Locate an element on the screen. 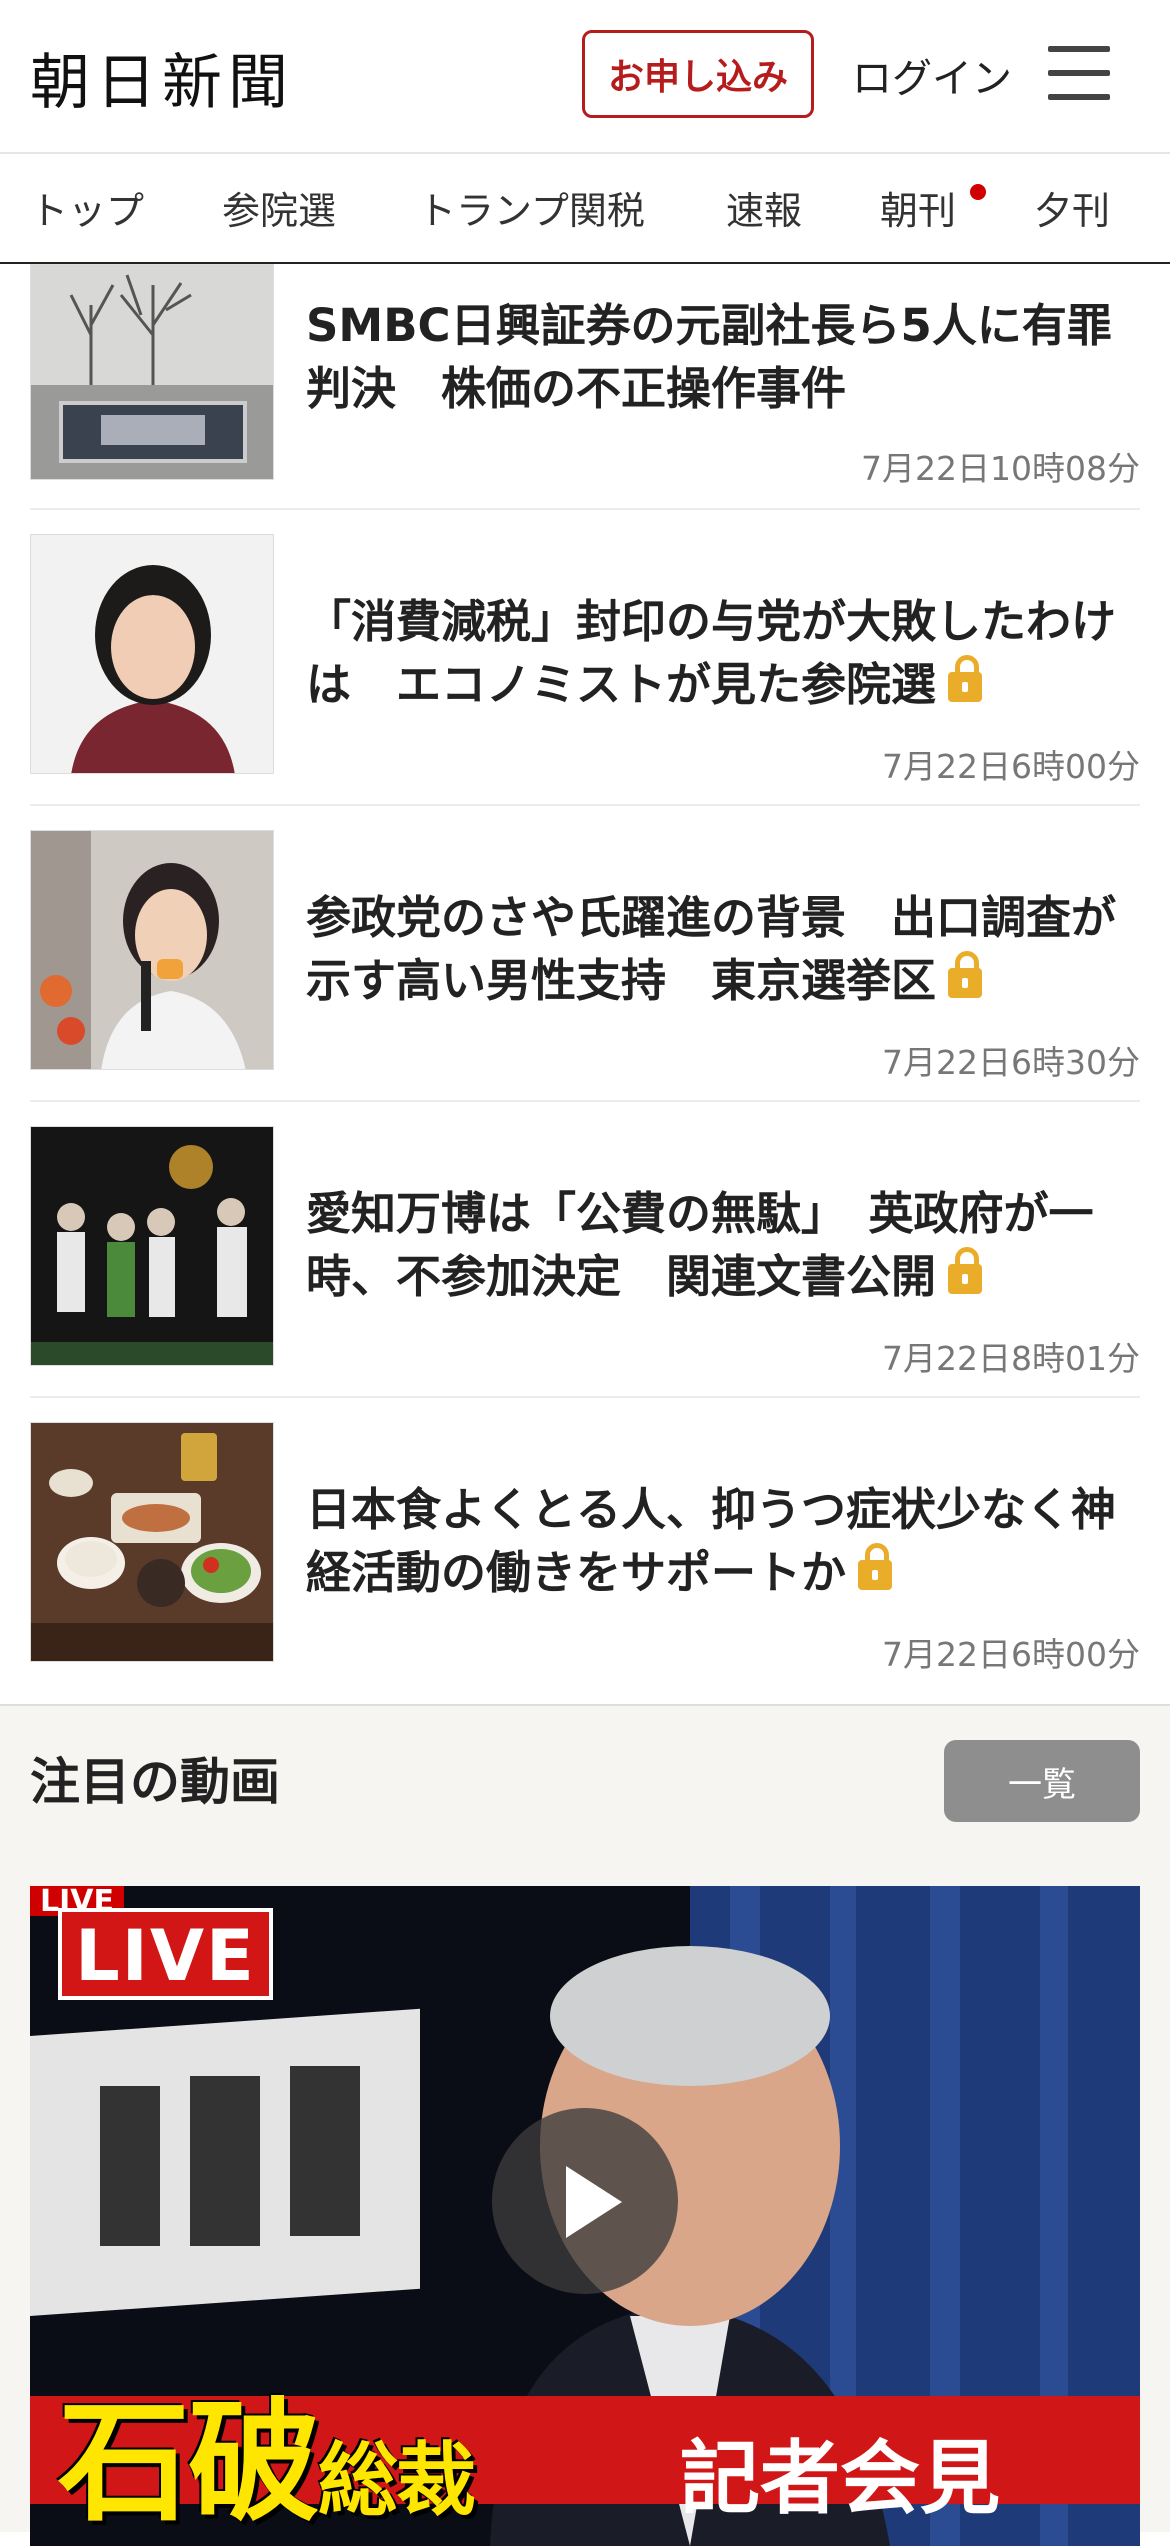 Image resolution: width=1170 pixels, height=2546 pixels. new-indicator-dot is located at coordinates (978, 192).